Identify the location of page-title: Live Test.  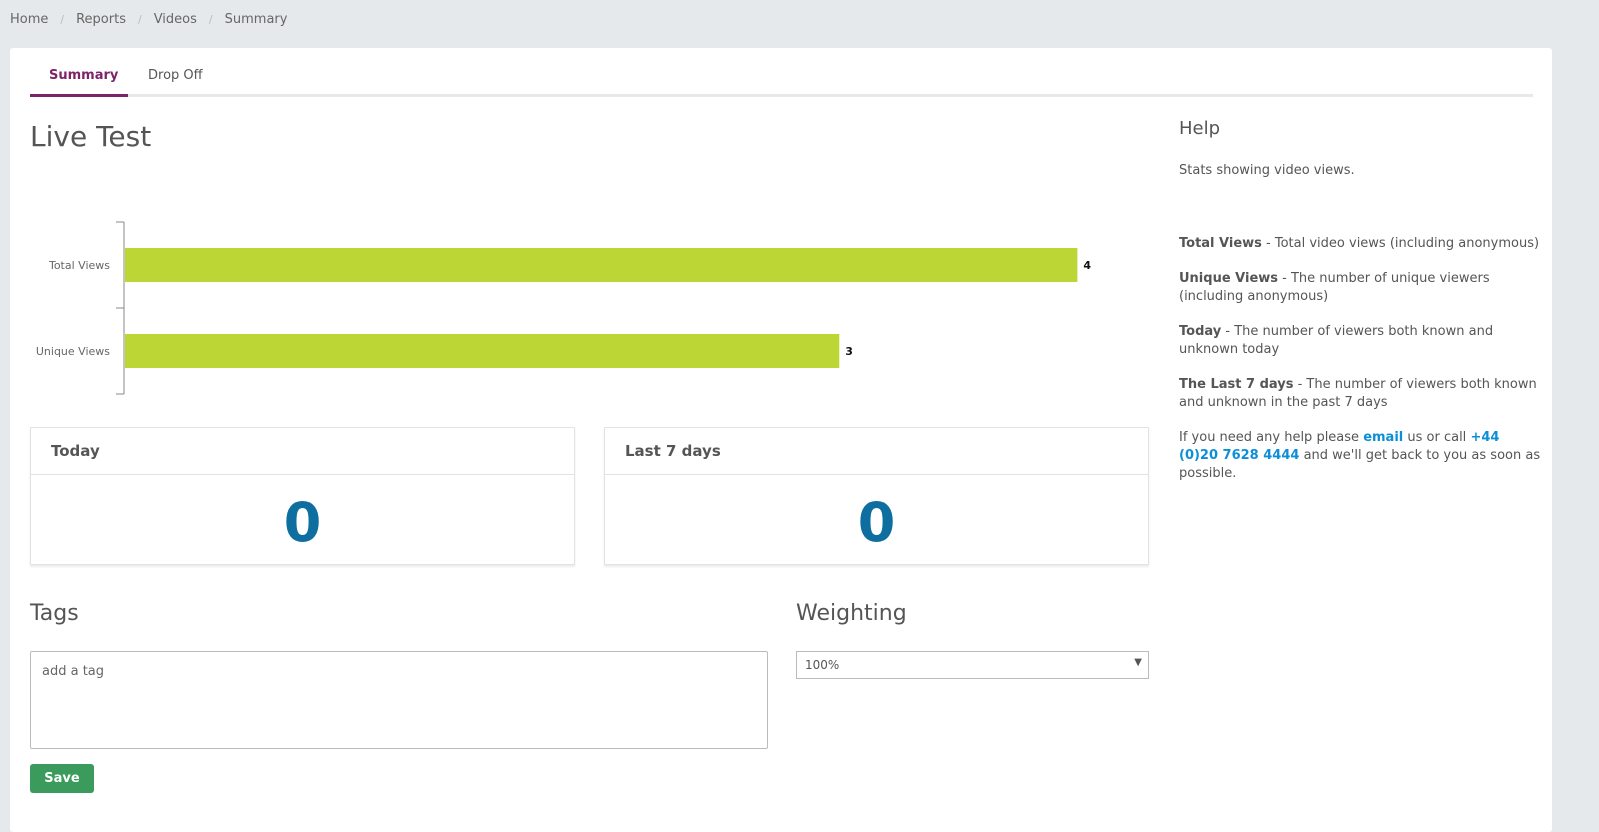
(91, 136).